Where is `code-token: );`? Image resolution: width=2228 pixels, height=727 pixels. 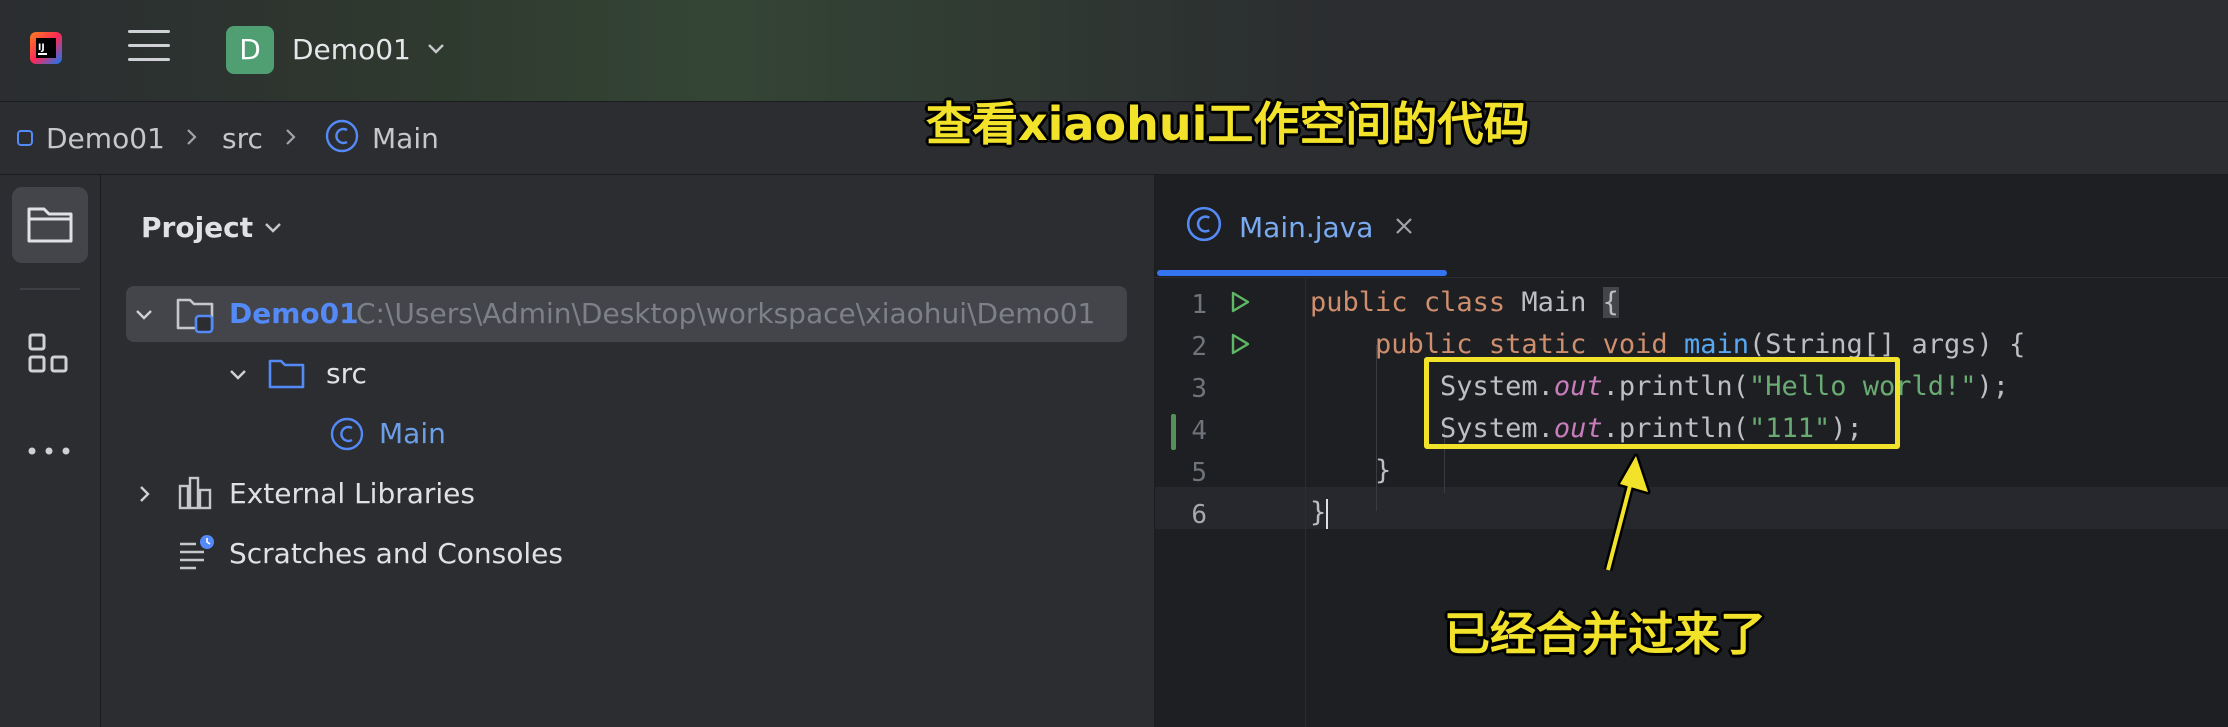
code-token: ); is located at coordinates (1993, 386).